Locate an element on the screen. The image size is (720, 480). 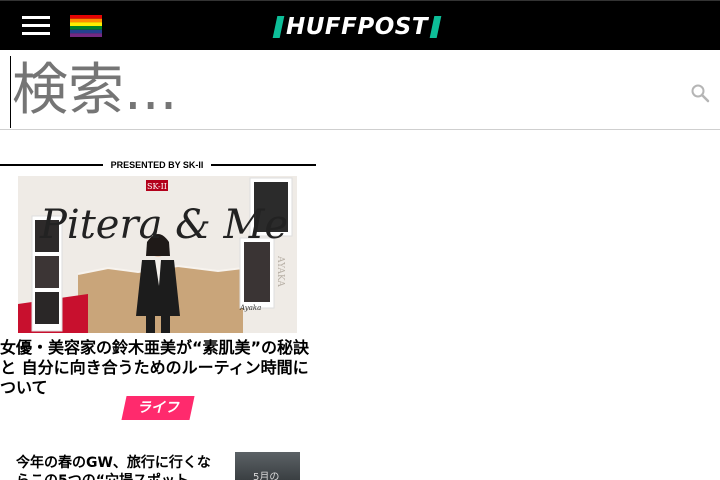
promo-image: SK-II Pitera & Me AYAKA Ayaka is located at coordinates (157, 254).